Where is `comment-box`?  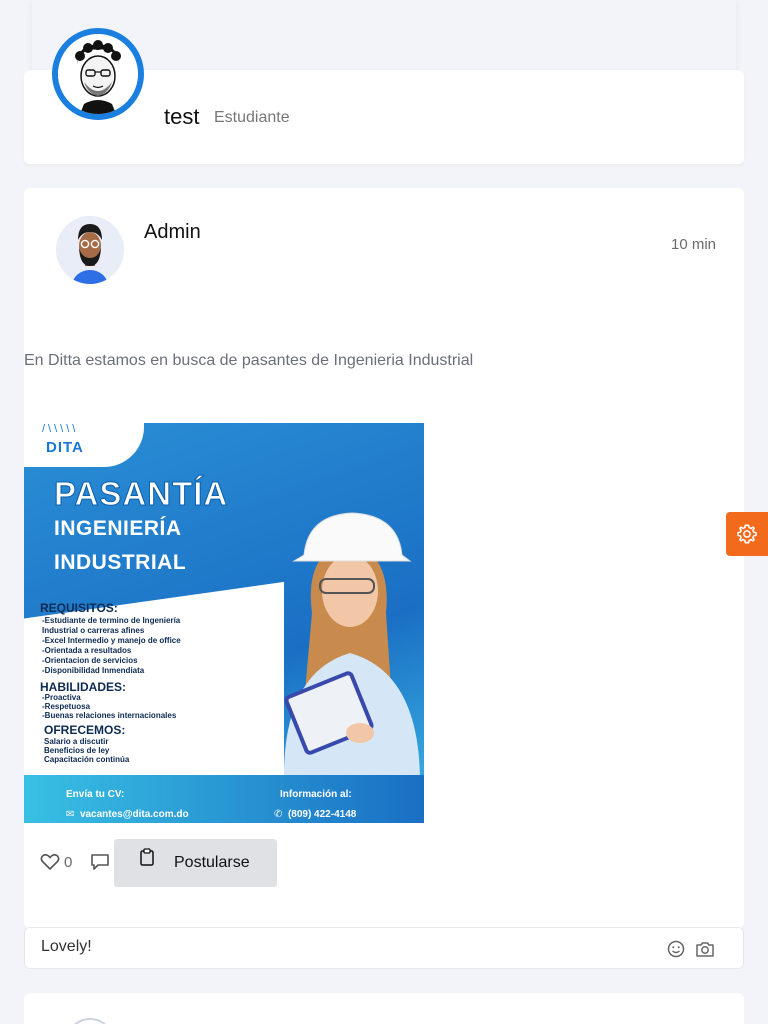 comment-box is located at coordinates (384, 948).